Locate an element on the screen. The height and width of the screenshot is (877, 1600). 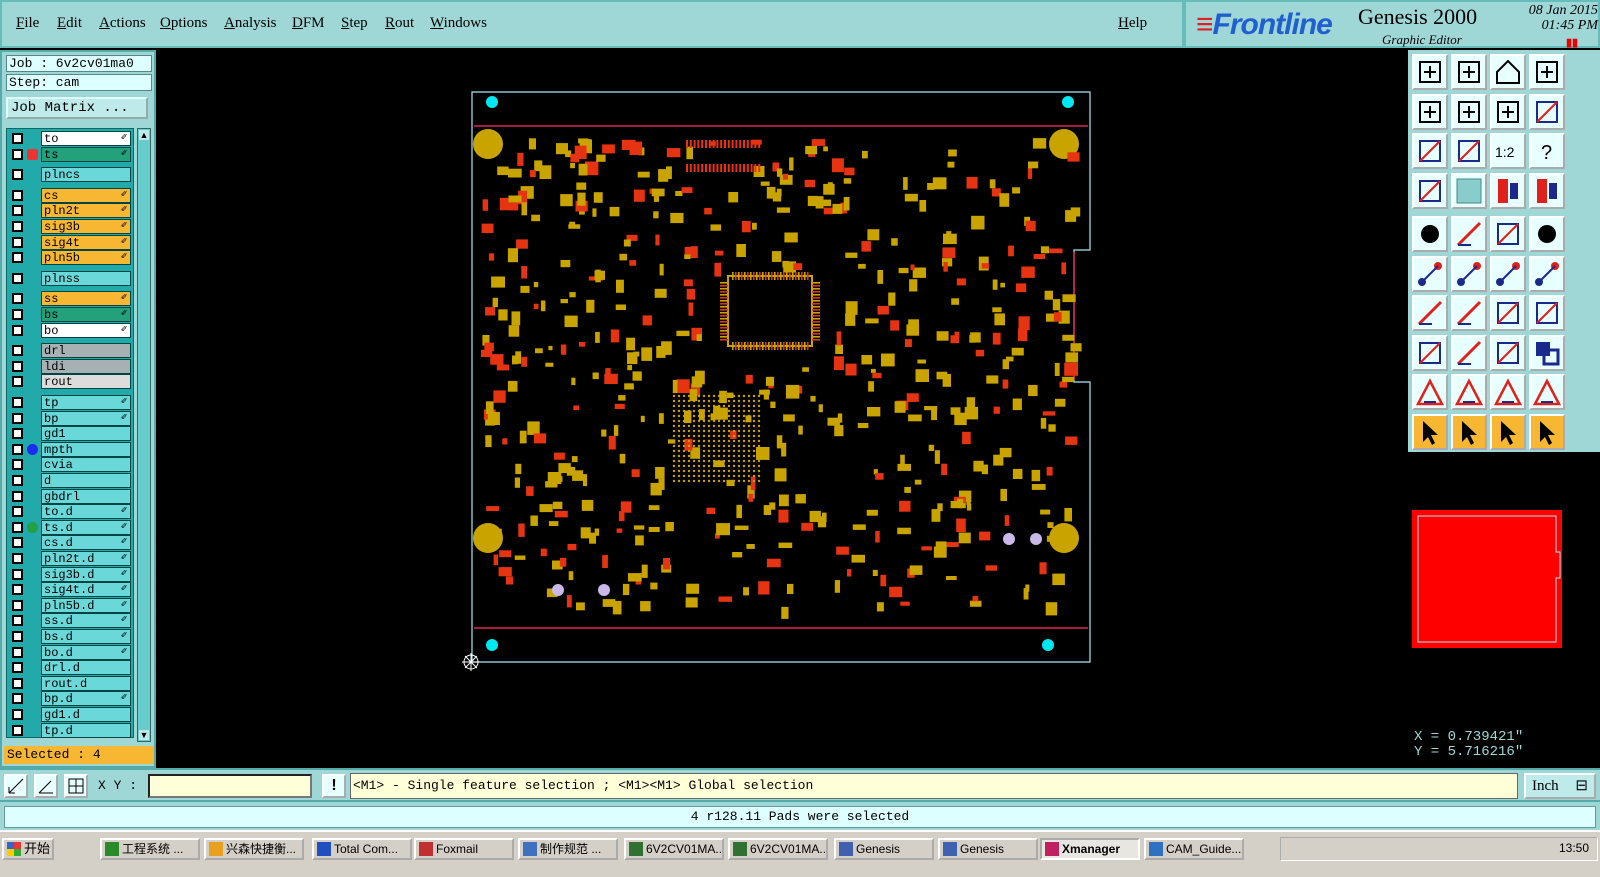
menu-rout: Rout is located at coordinates (399, 23).